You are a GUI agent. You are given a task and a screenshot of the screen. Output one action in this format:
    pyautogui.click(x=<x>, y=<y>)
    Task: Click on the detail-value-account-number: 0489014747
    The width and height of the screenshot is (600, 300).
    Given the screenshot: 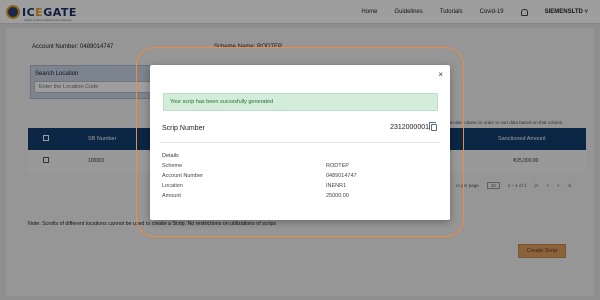 What is the action you would take?
    pyautogui.click(x=341, y=176)
    